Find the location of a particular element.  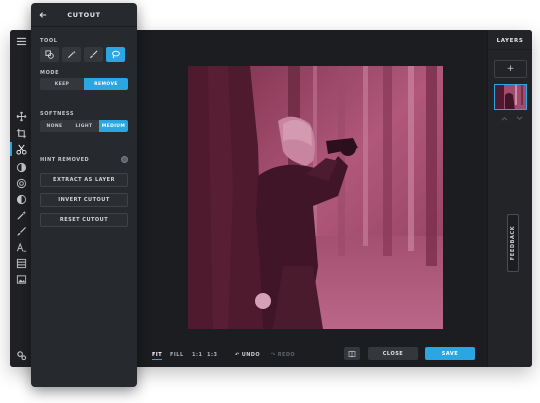

contrast-icon is located at coordinates (21, 199).